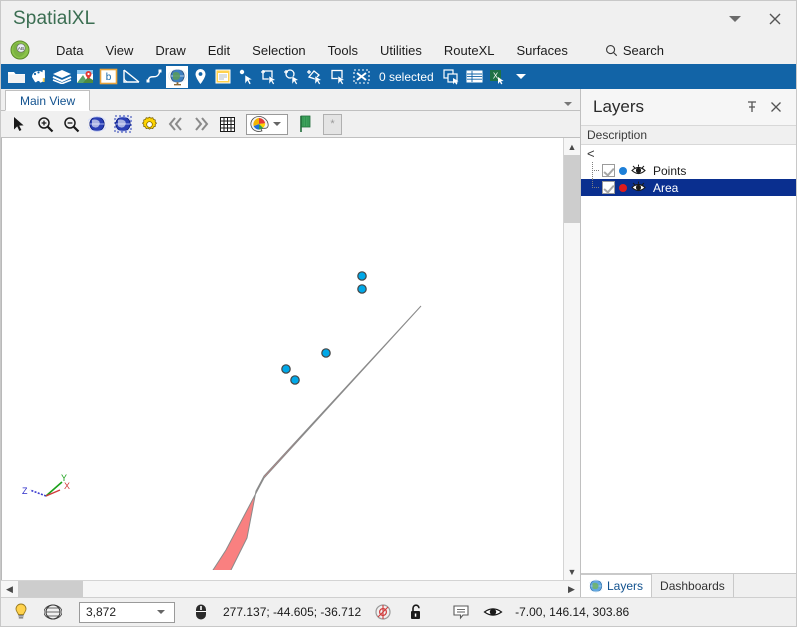 The height and width of the screenshot is (627, 797). Describe the element at coordinates (383, 612) in the screenshot. I see `snap-target-button` at that location.